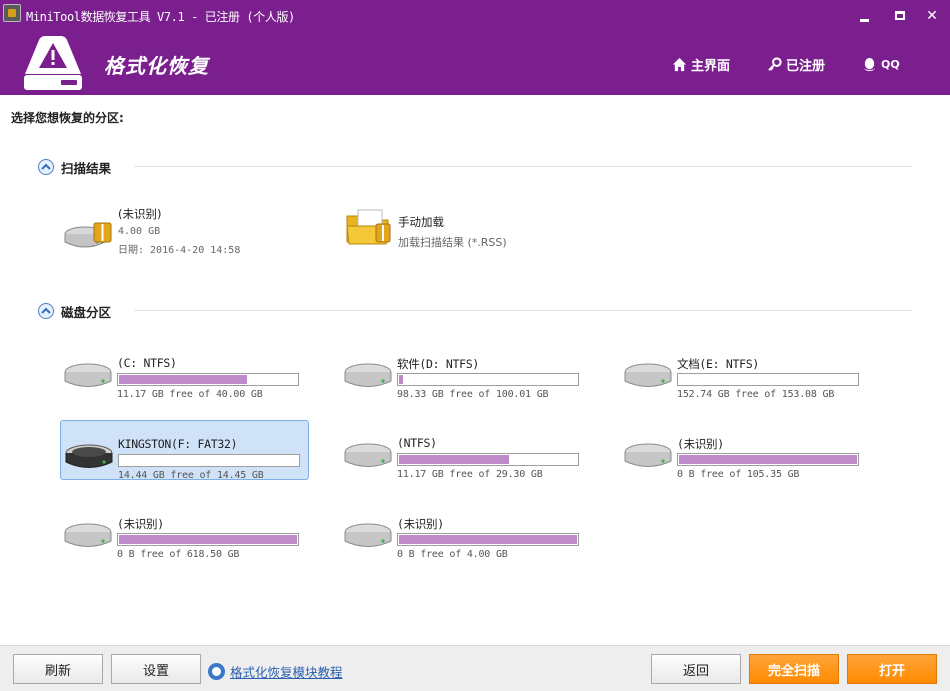  I want to click on partition-tile: 文档(E: NTFS) 152.74 GB free of 153.08 GB, so click(744, 375).